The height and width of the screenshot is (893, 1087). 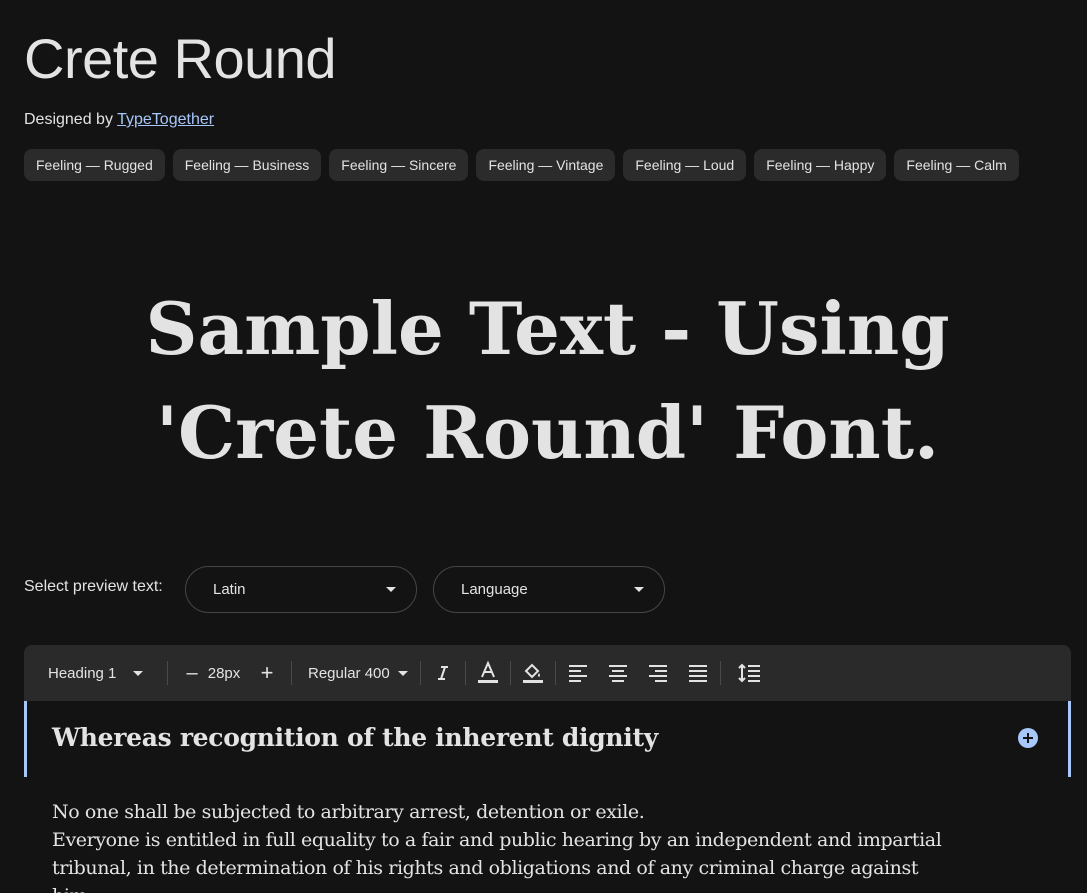 I want to click on align-justify-icon, so click(x=698, y=673).